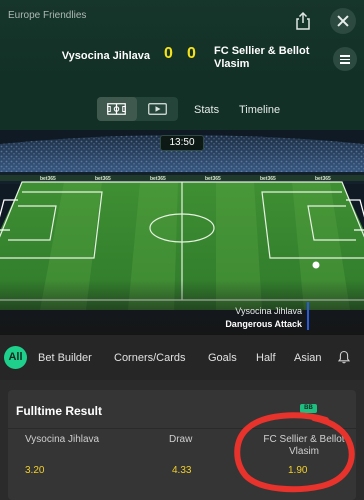 The width and height of the screenshot is (364, 500). I want to click on option-name-line2: Vlasim, so click(303, 451).